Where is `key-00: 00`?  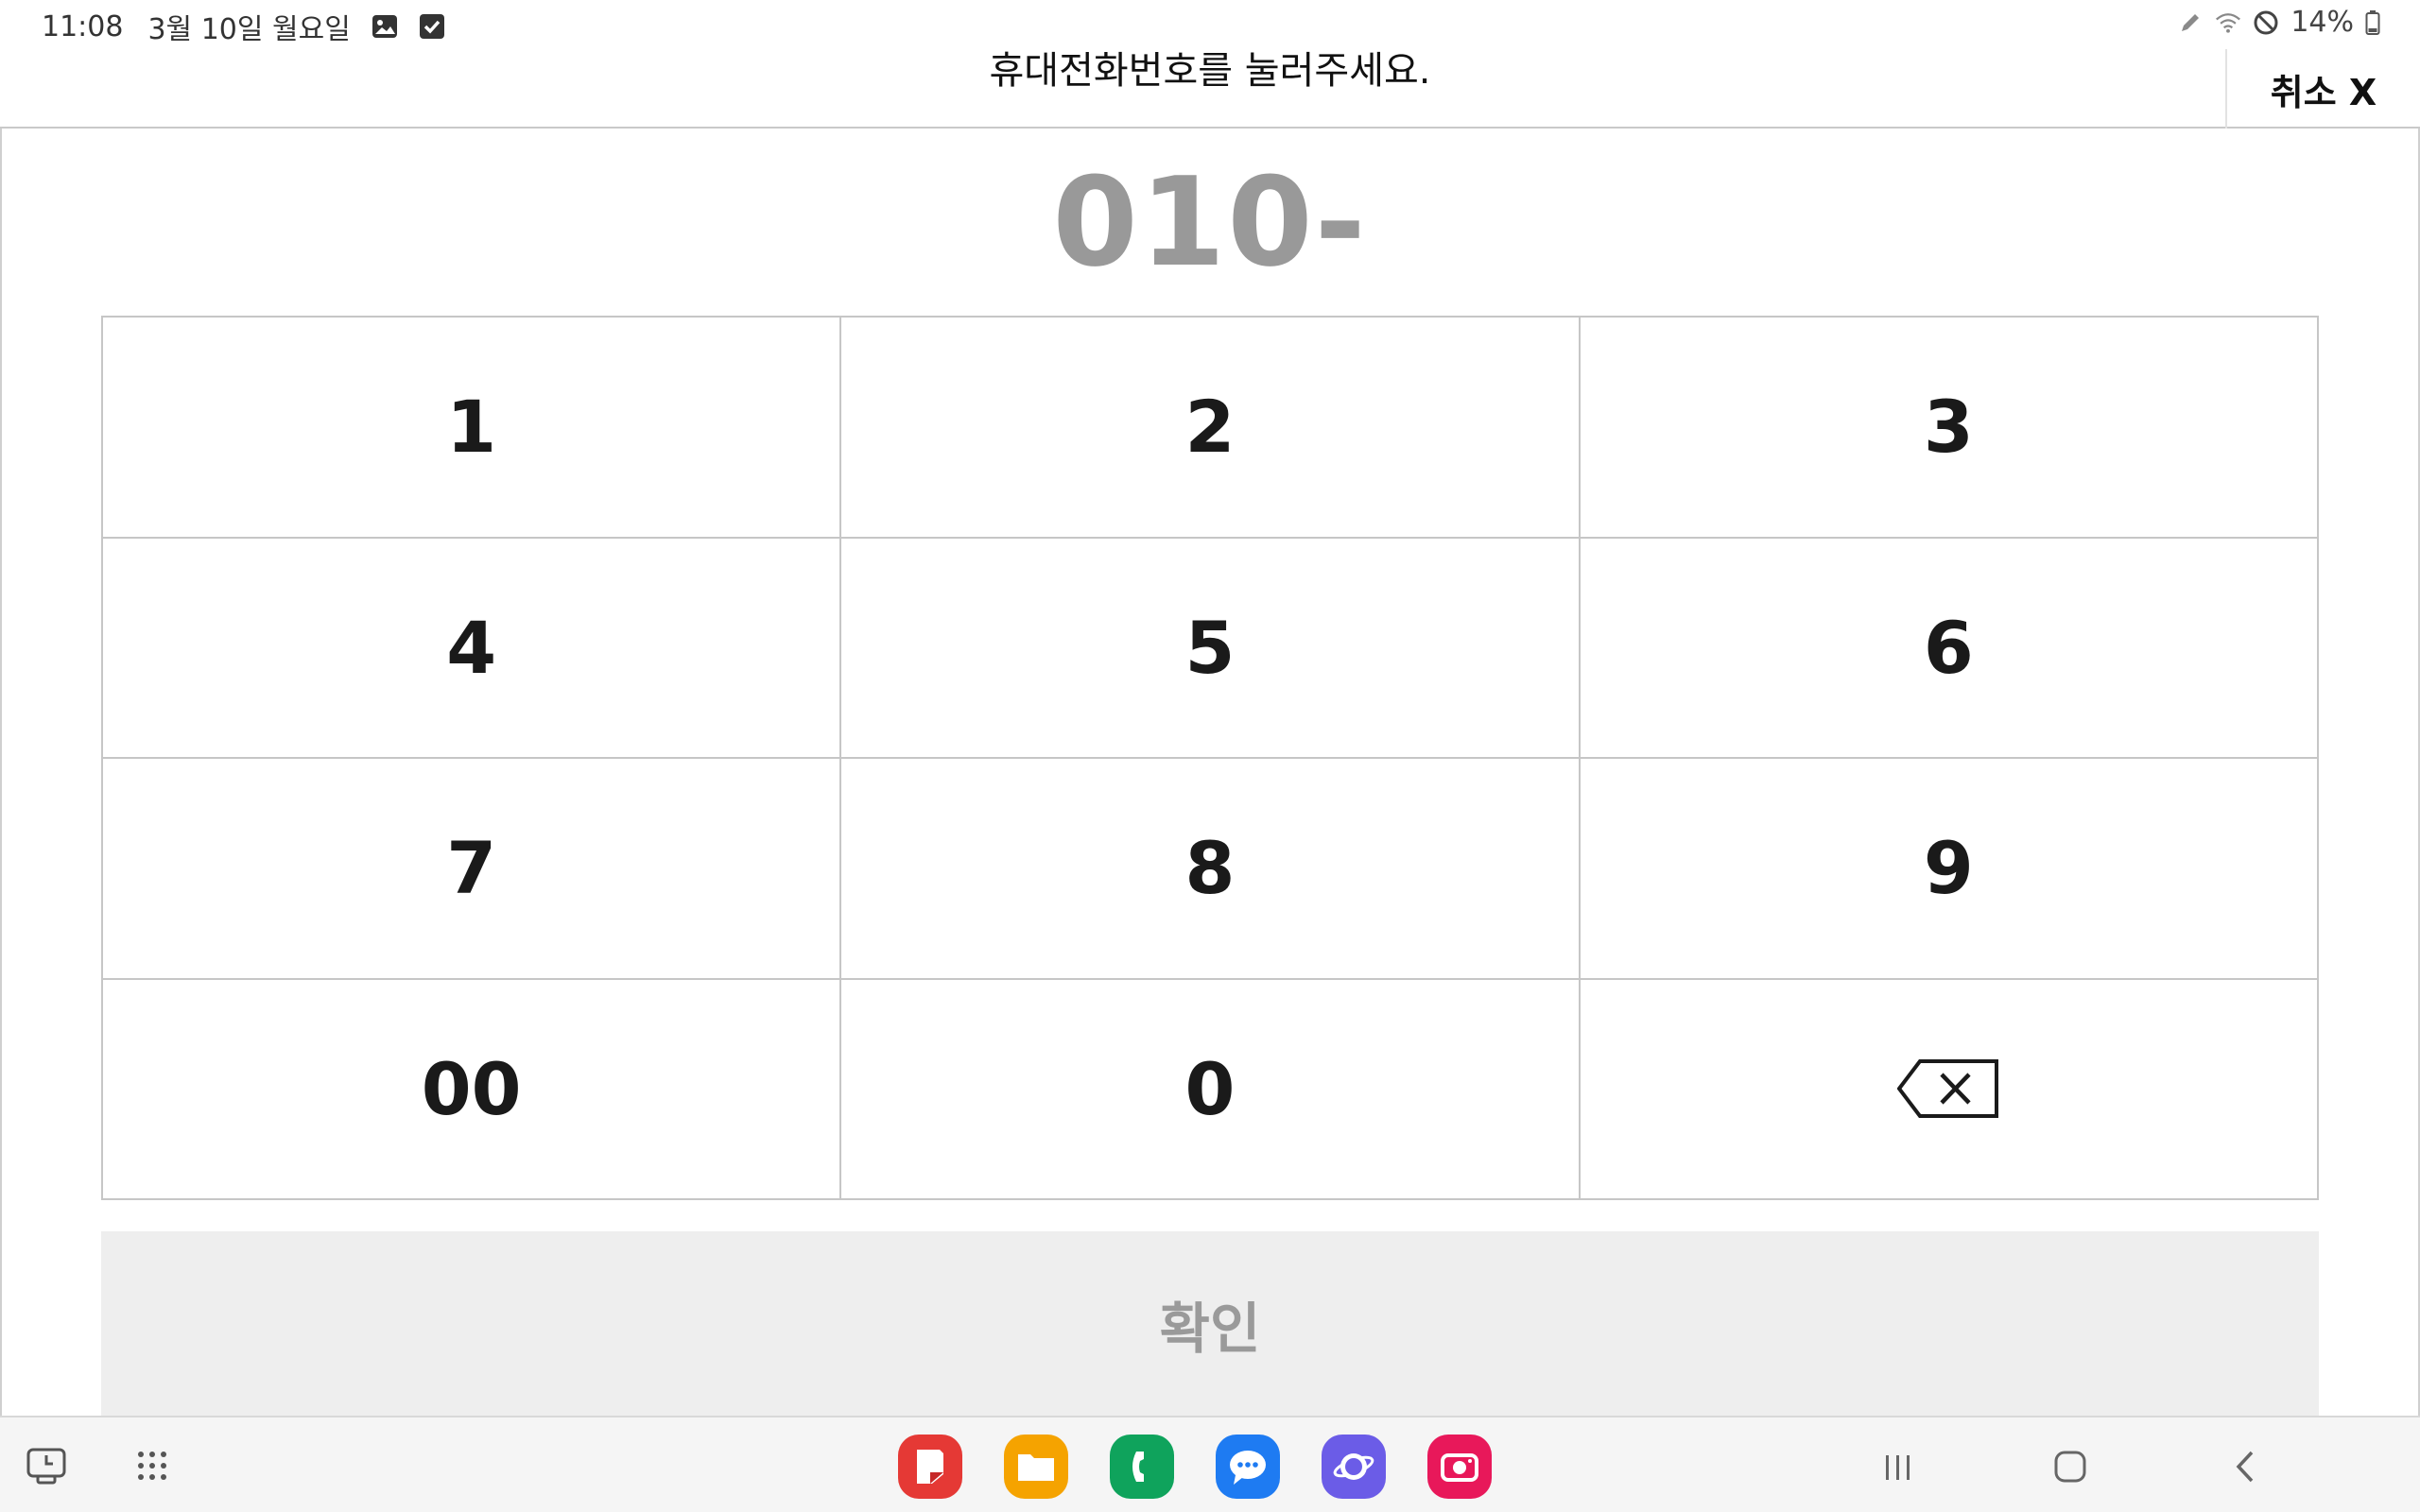 key-00: 00 is located at coordinates (472, 1089).